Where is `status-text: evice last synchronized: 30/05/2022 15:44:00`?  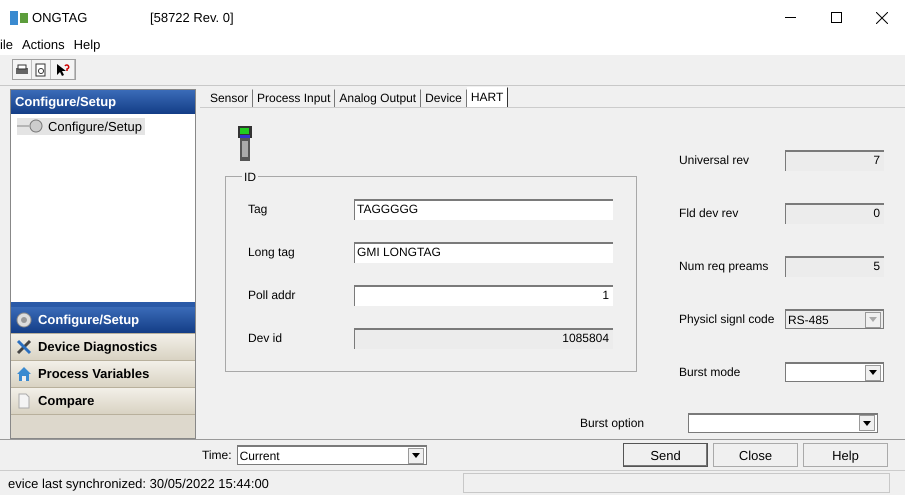 status-text: evice last synchronized: 30/05/2022 15:44:00 is located at coordinates (138, 483).